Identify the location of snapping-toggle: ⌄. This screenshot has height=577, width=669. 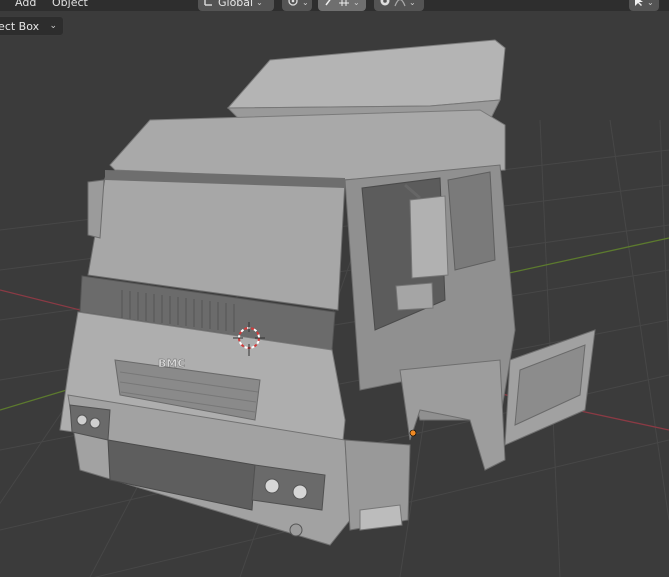
(342, 5).